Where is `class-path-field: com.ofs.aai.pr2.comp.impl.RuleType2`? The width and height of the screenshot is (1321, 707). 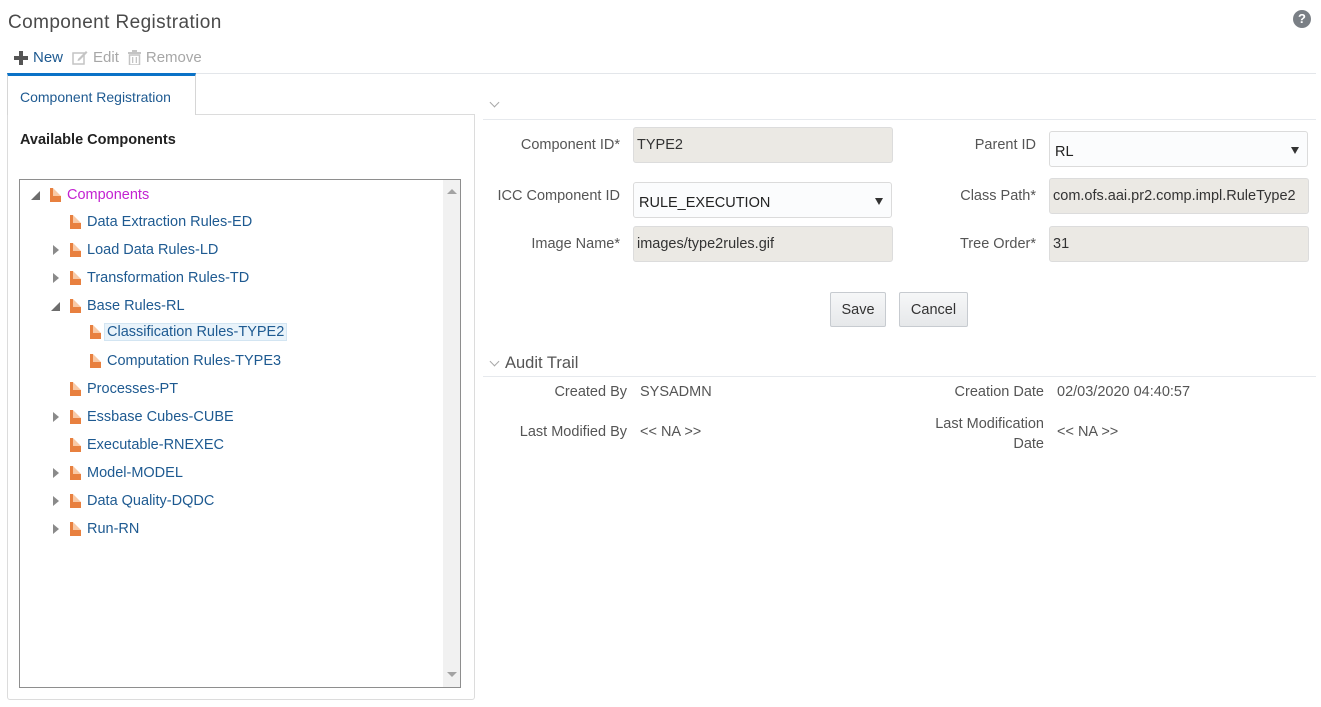 class-path-field: com.ofs.aai.pr2.comp.impl.RuleType2 is located at coordinates (1179, 196).